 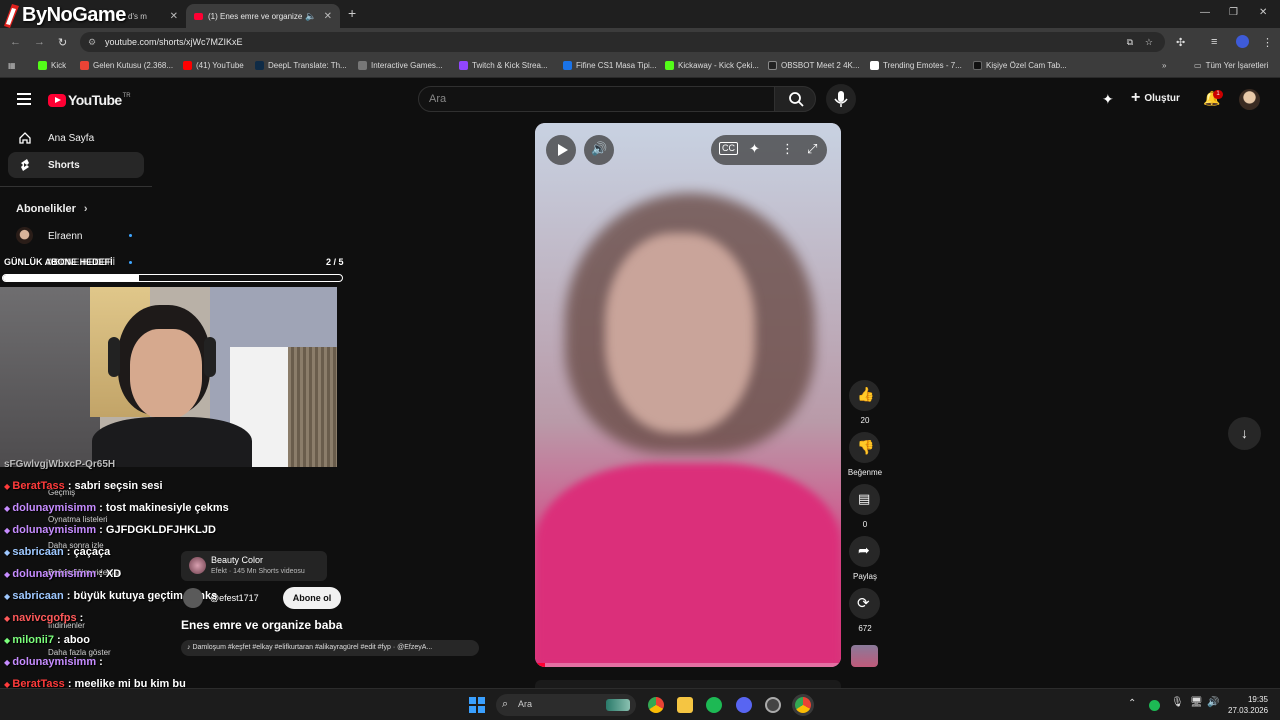 What do you see at coordinates (54, 508) in the screenshot?
I see `chat-username: dolunaymisimm` at bounding box center [54, 508].